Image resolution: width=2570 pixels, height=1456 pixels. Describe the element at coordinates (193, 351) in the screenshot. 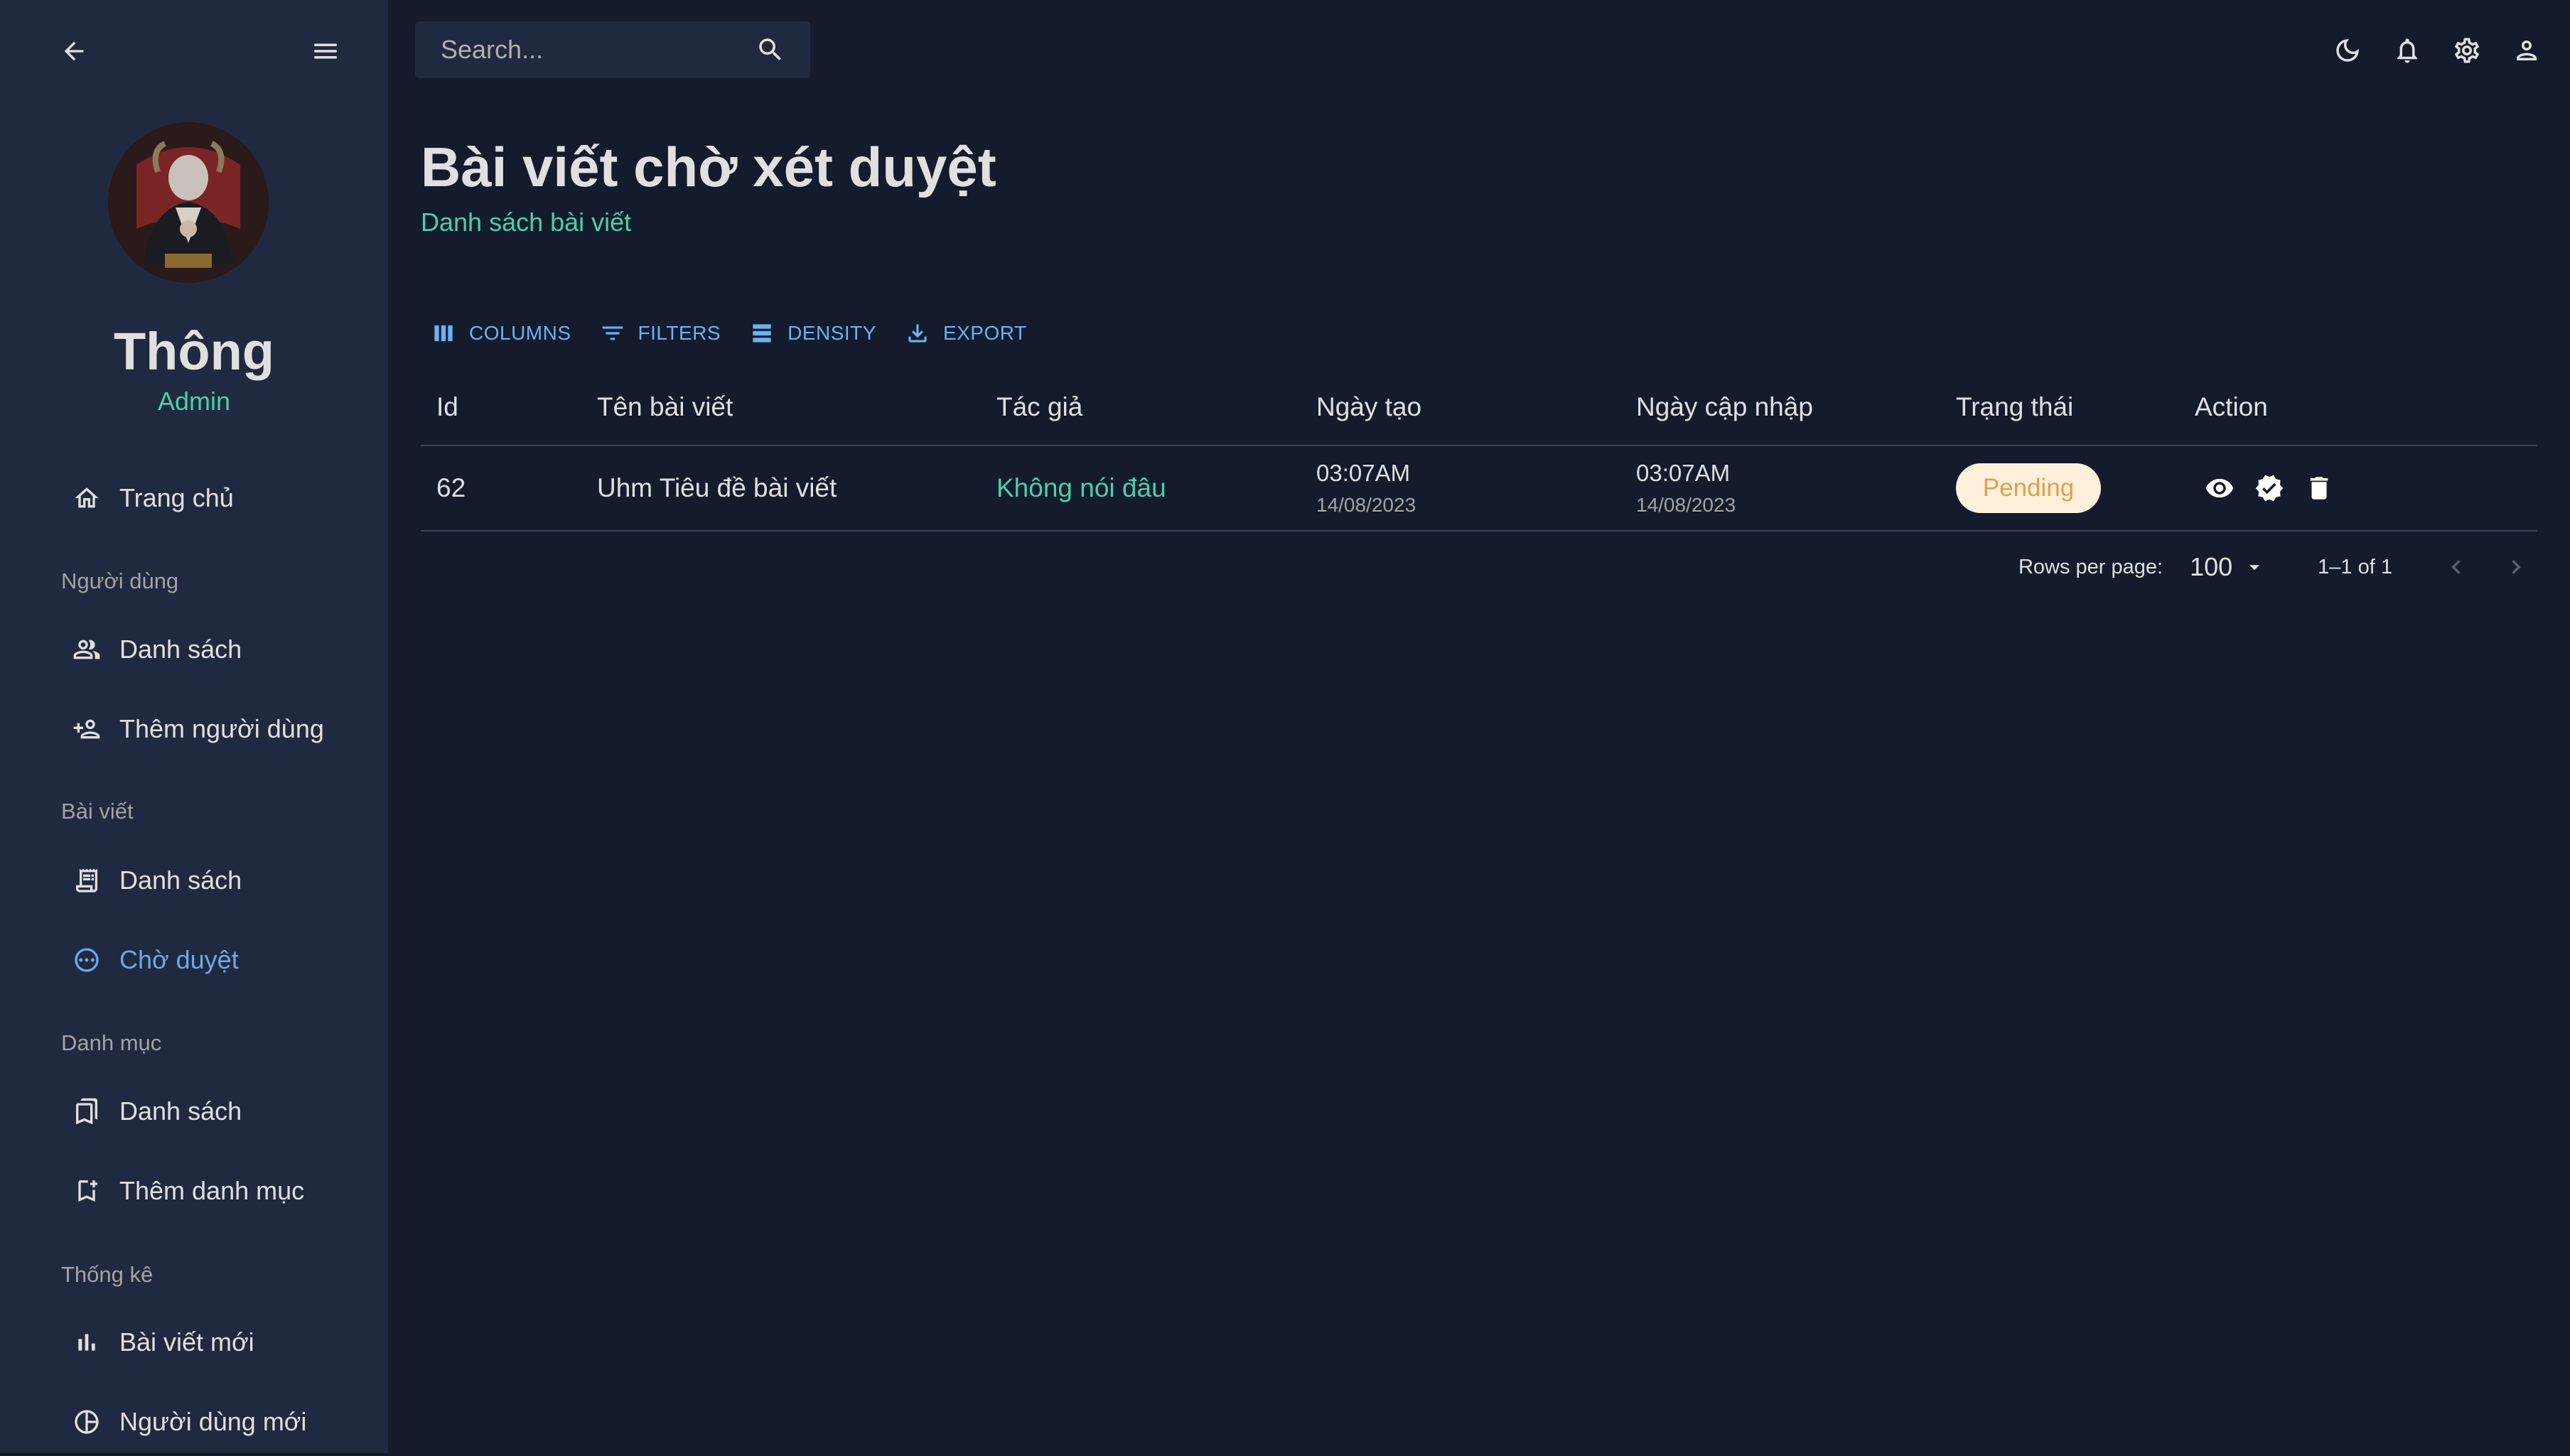

I see `user-name: Thông` at that location.